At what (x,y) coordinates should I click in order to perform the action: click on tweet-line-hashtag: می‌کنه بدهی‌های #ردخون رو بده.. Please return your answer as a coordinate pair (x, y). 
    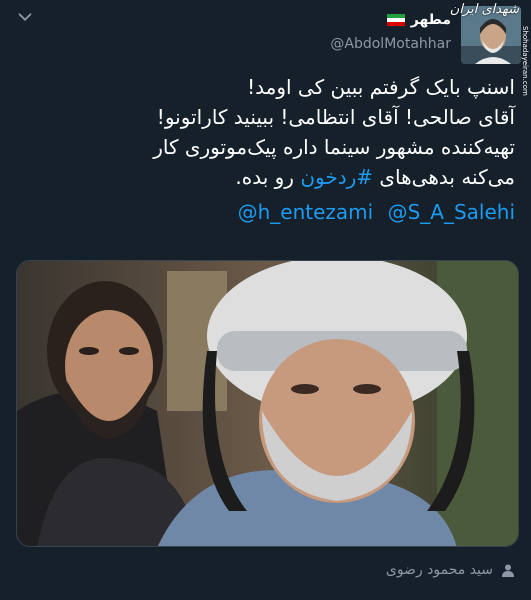
    Looking at the image, I should click on (265, 177).